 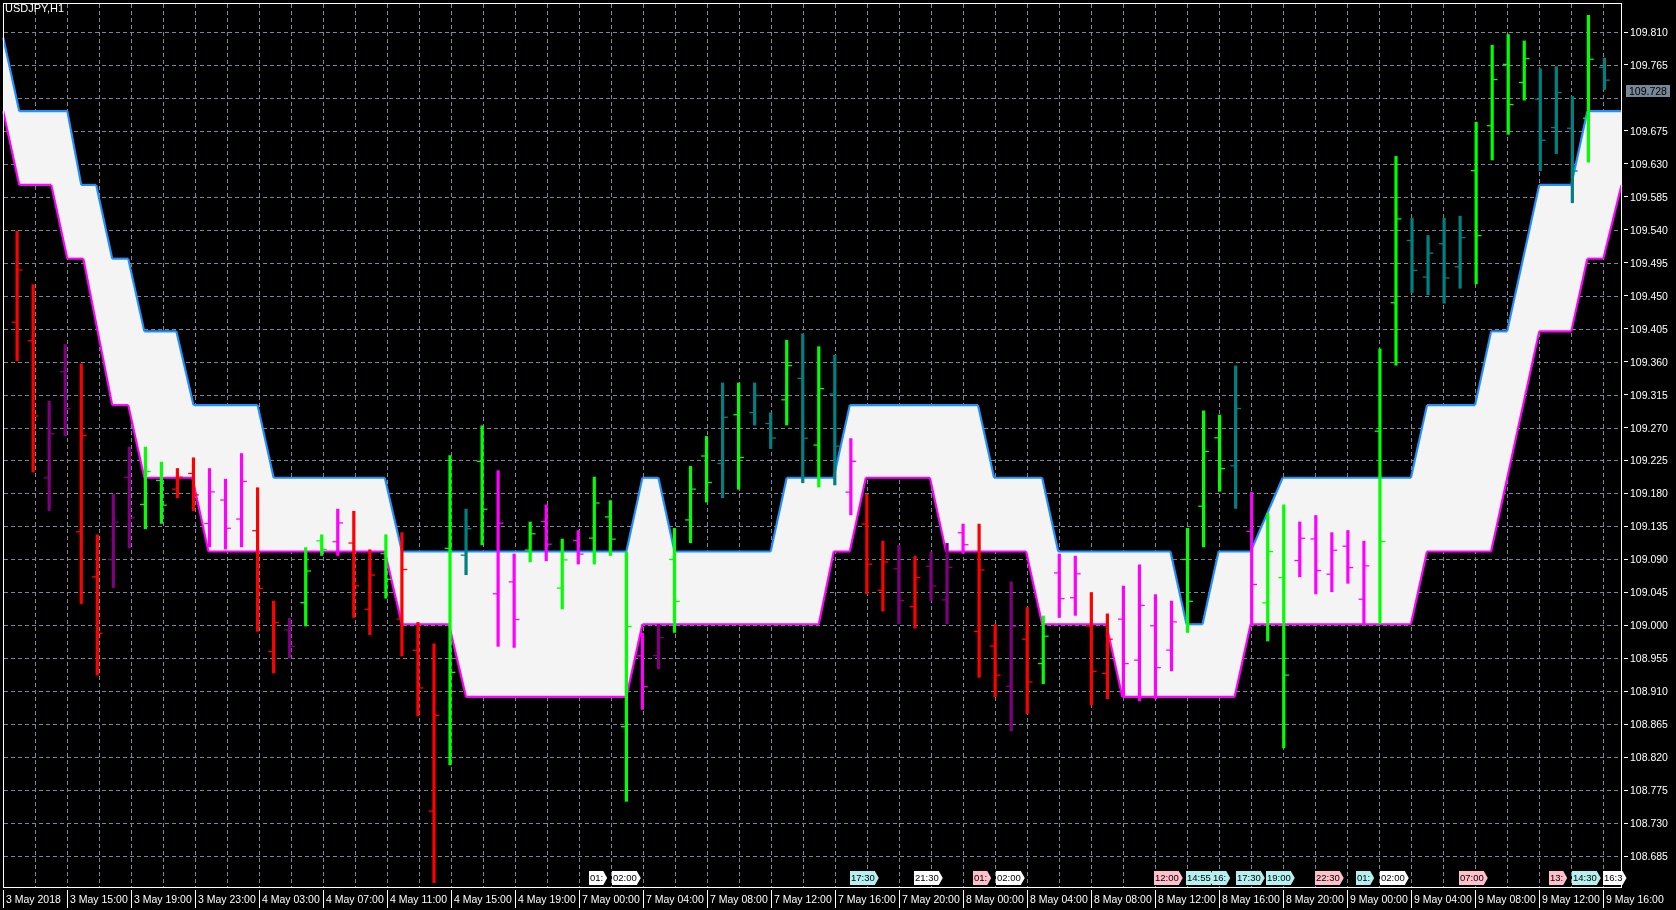 I want to click on event-marker: 16:3, so click(x=1615, y=878).